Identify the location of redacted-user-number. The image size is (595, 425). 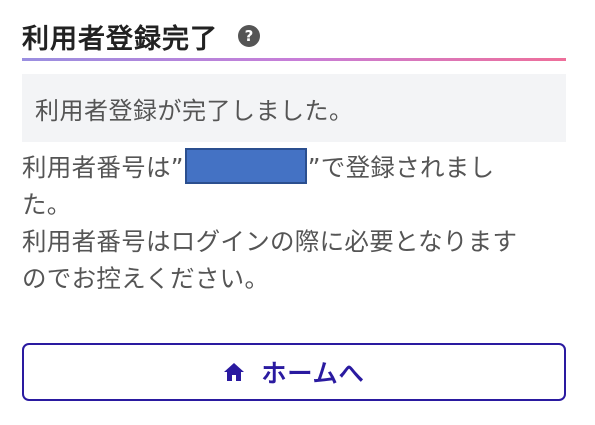
(245, 166).